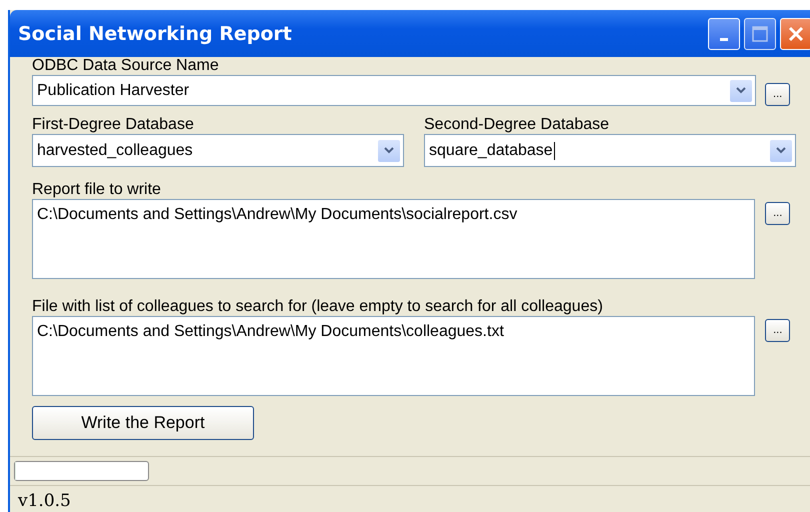  Describe the element at coordinates (218, 150) in the screenshot. I see `database-dropdown: harvested_colleagues` at that location.